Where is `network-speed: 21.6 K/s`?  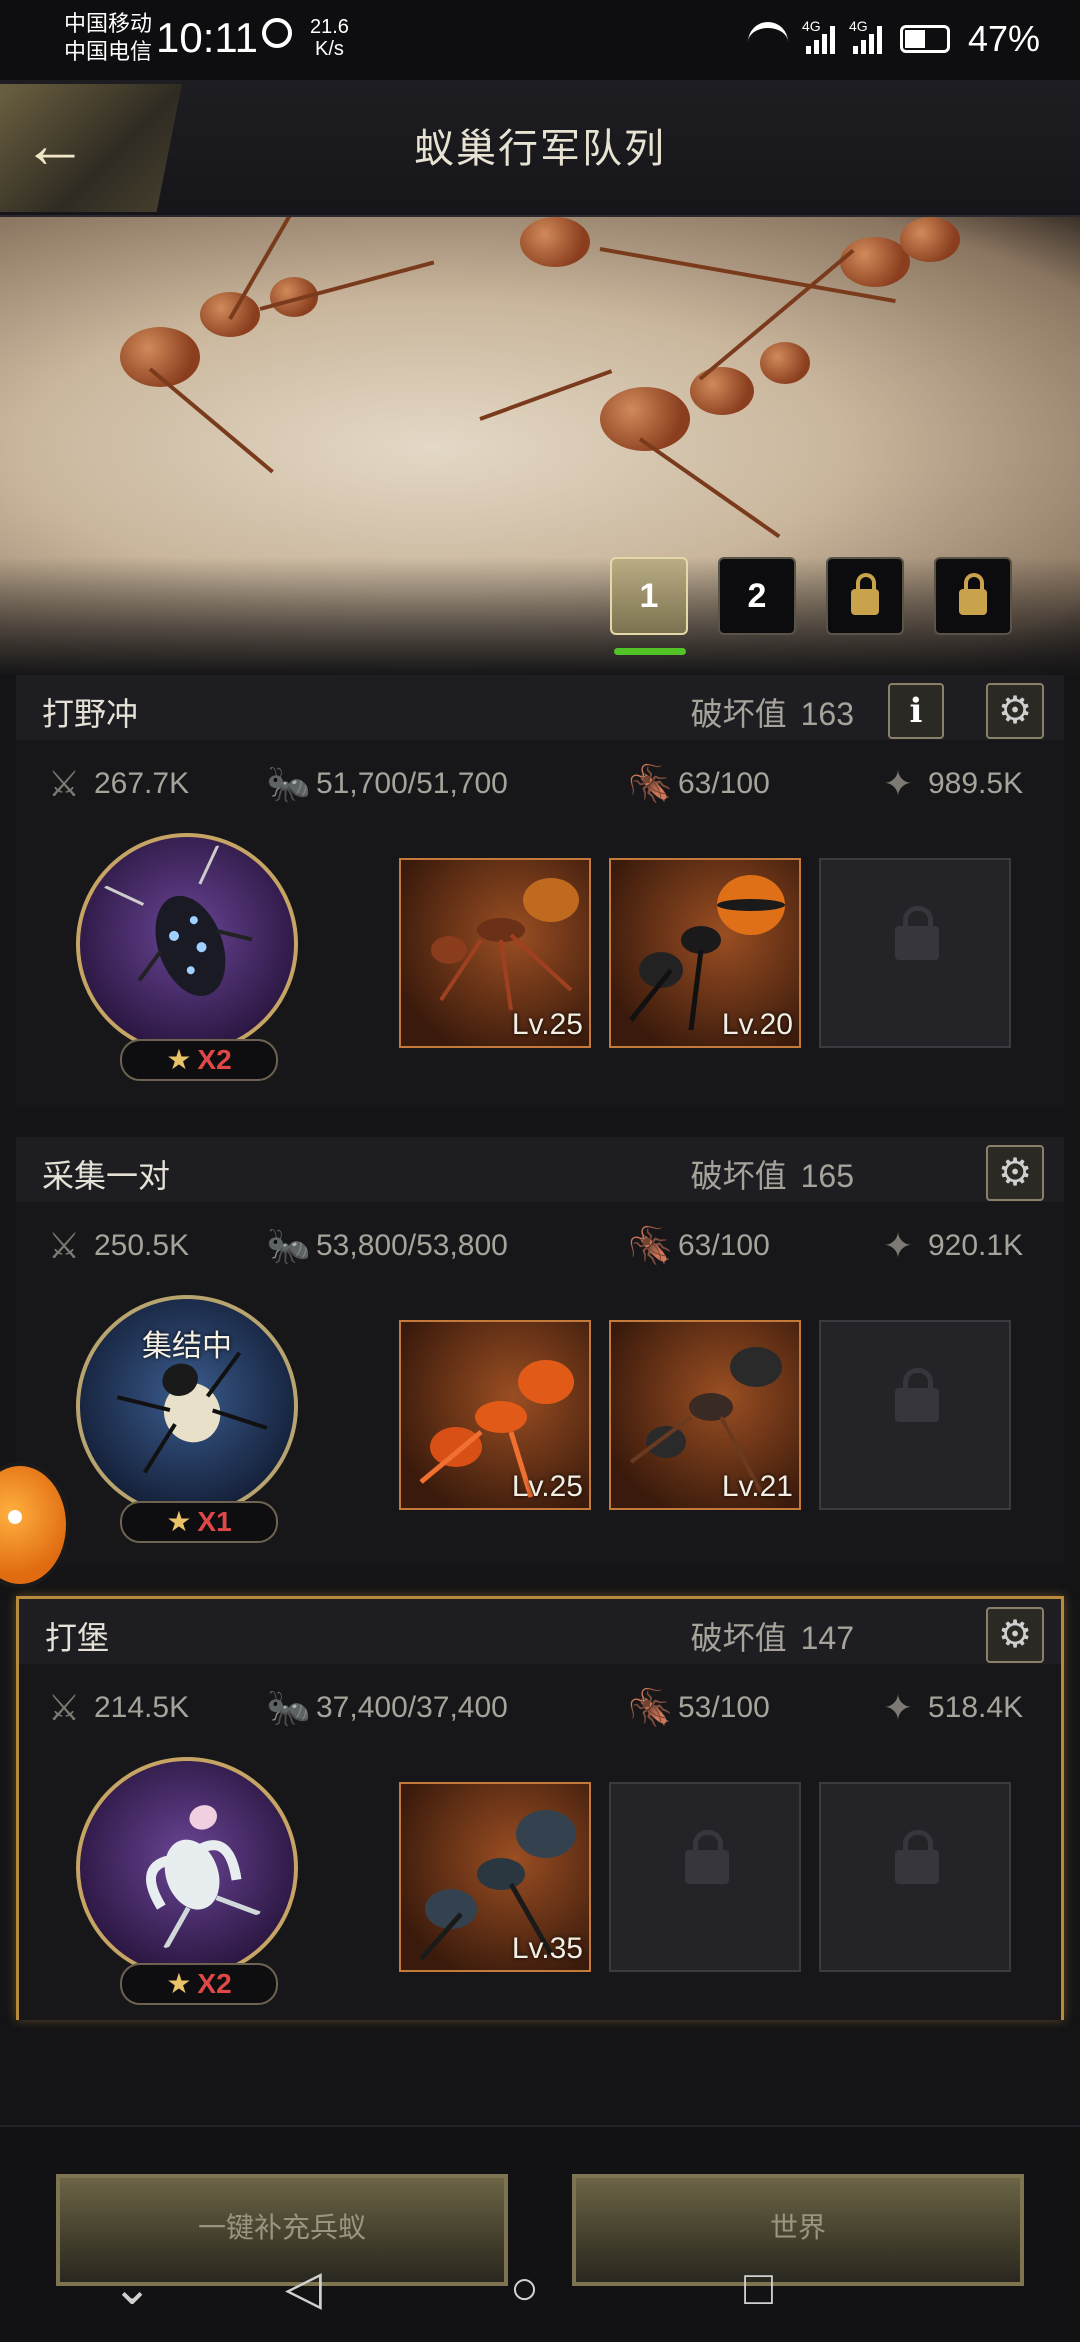 network-speed: 21.6 K/s is located at coordinates (329, 38).